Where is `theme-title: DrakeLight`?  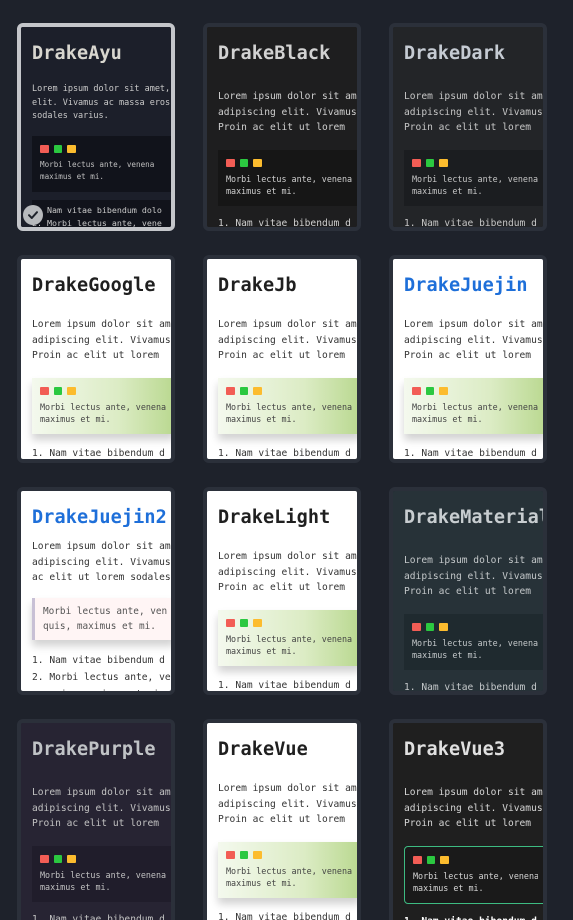
theme-title: DrakeLight is located at coordinates (274, 517).